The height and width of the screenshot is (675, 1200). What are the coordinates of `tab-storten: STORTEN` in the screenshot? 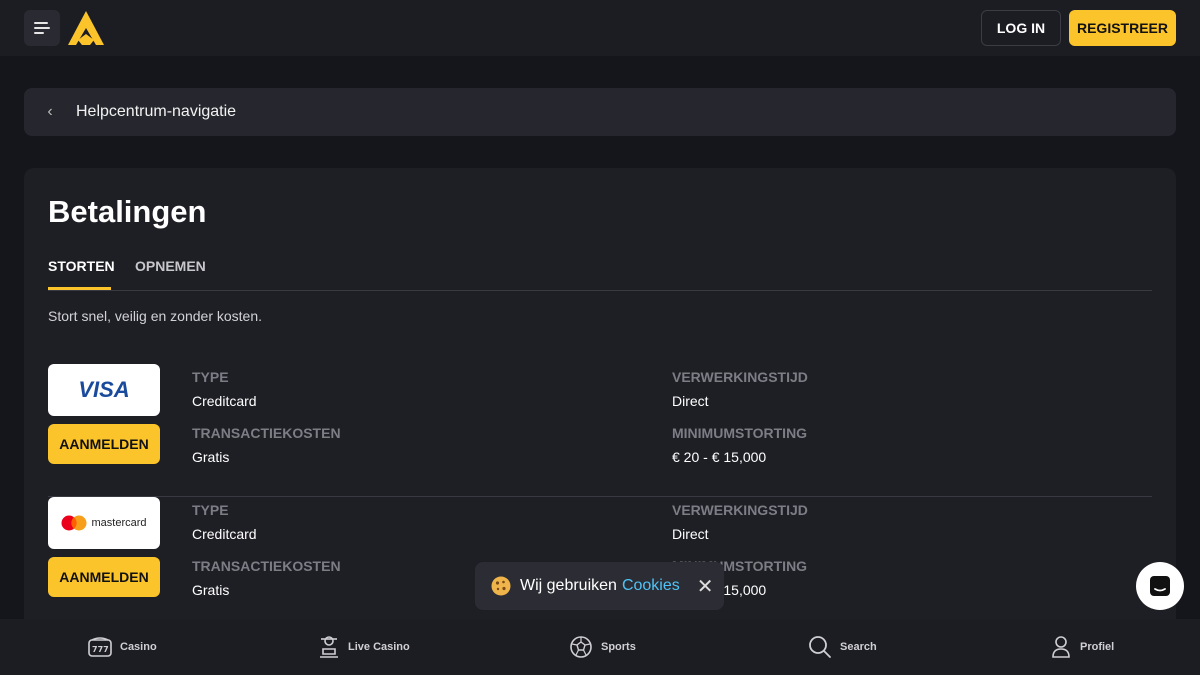 It's located at (81, 266).